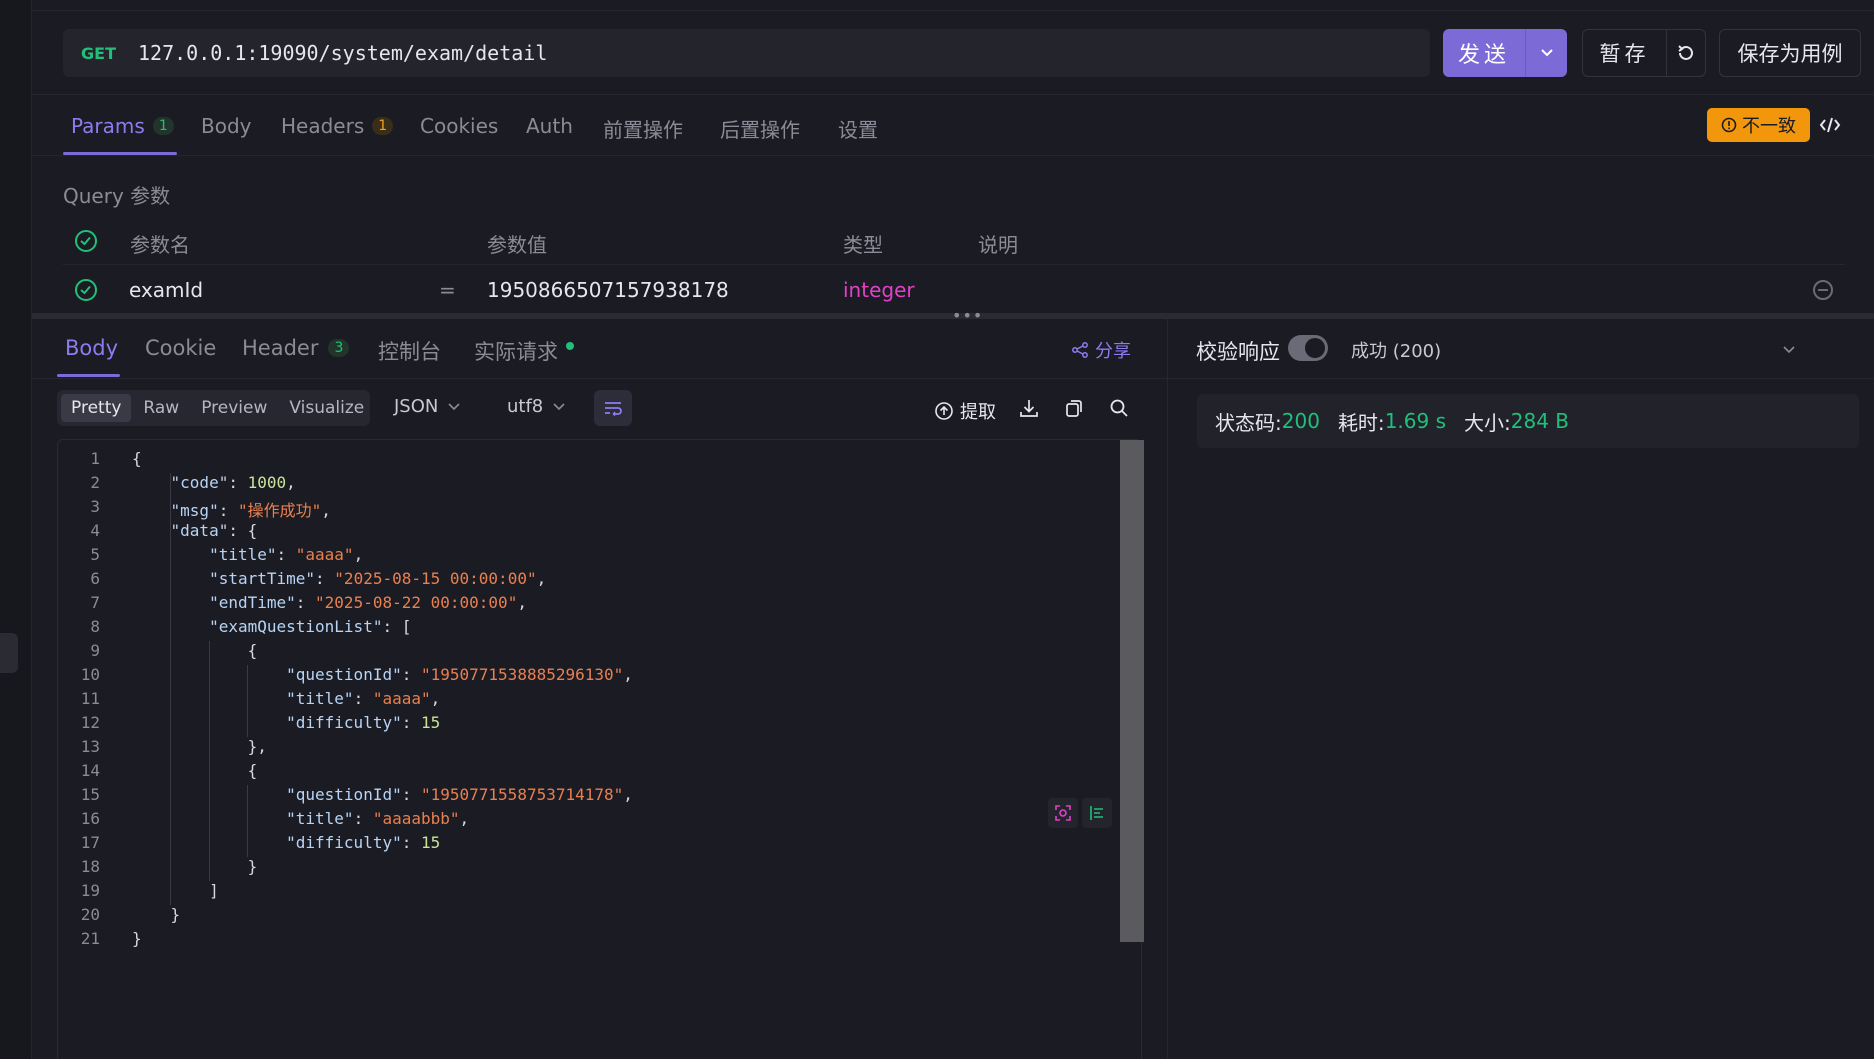  What do you see at coordinates (90, 746) in the screenshot?
I see `line-number: 13` at bounding box center [90, 746].